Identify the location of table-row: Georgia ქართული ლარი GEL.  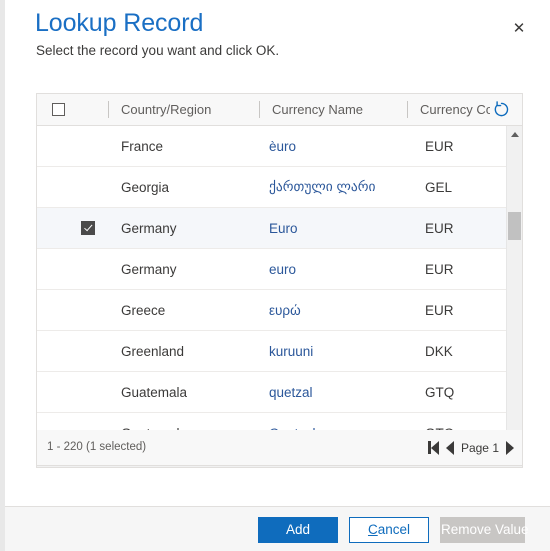
(271, 187).